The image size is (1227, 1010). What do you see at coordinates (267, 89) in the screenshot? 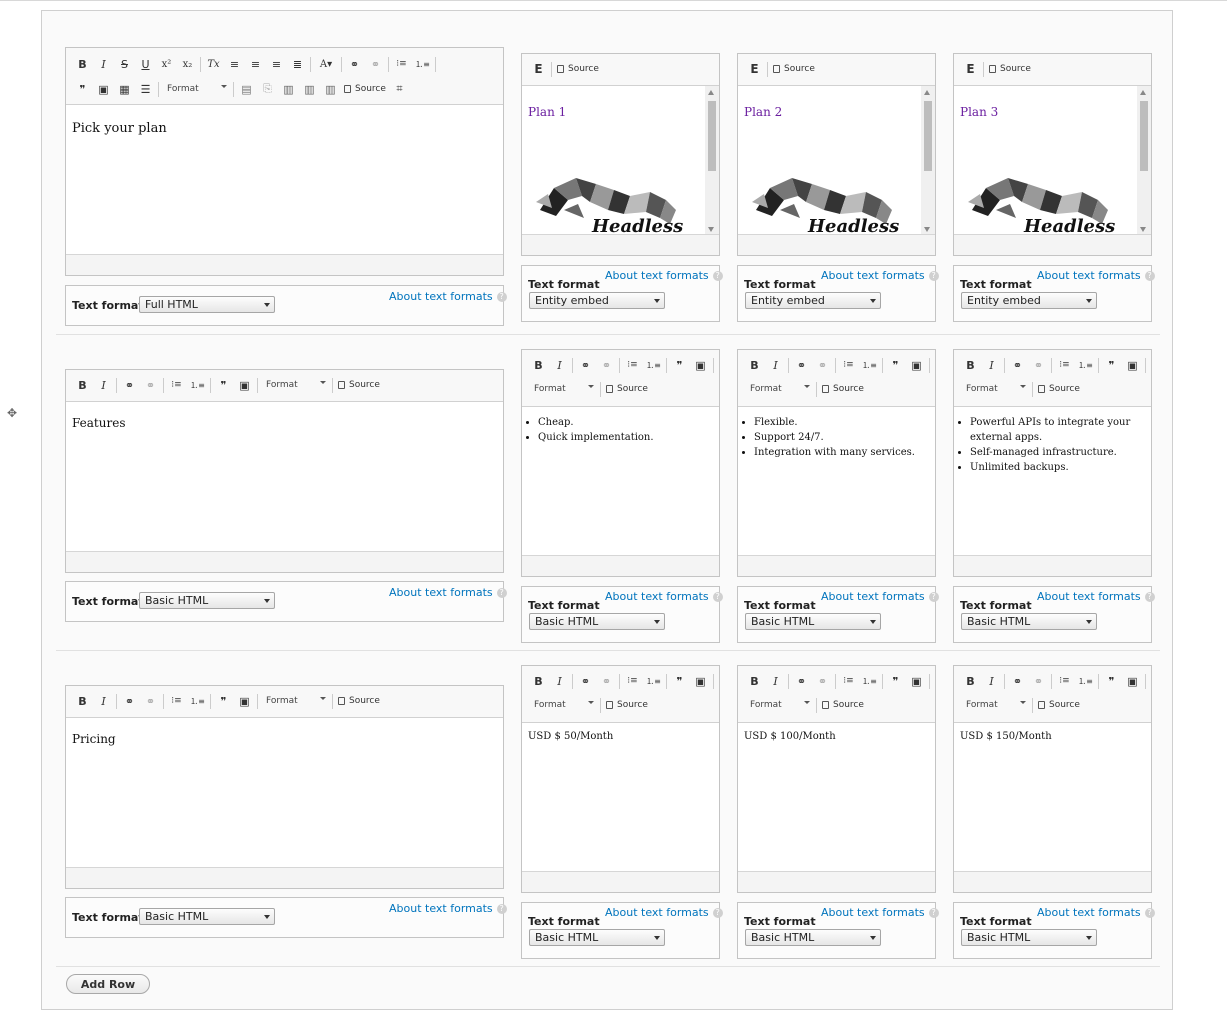
I see `copy-button: ⎘` at bounding box center [267, 89].